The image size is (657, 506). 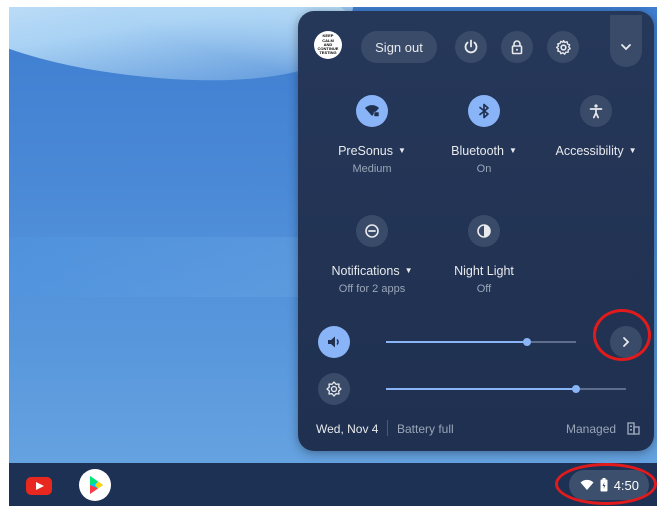 I want to click on accessibility-icon, so click(x=596, y=111).